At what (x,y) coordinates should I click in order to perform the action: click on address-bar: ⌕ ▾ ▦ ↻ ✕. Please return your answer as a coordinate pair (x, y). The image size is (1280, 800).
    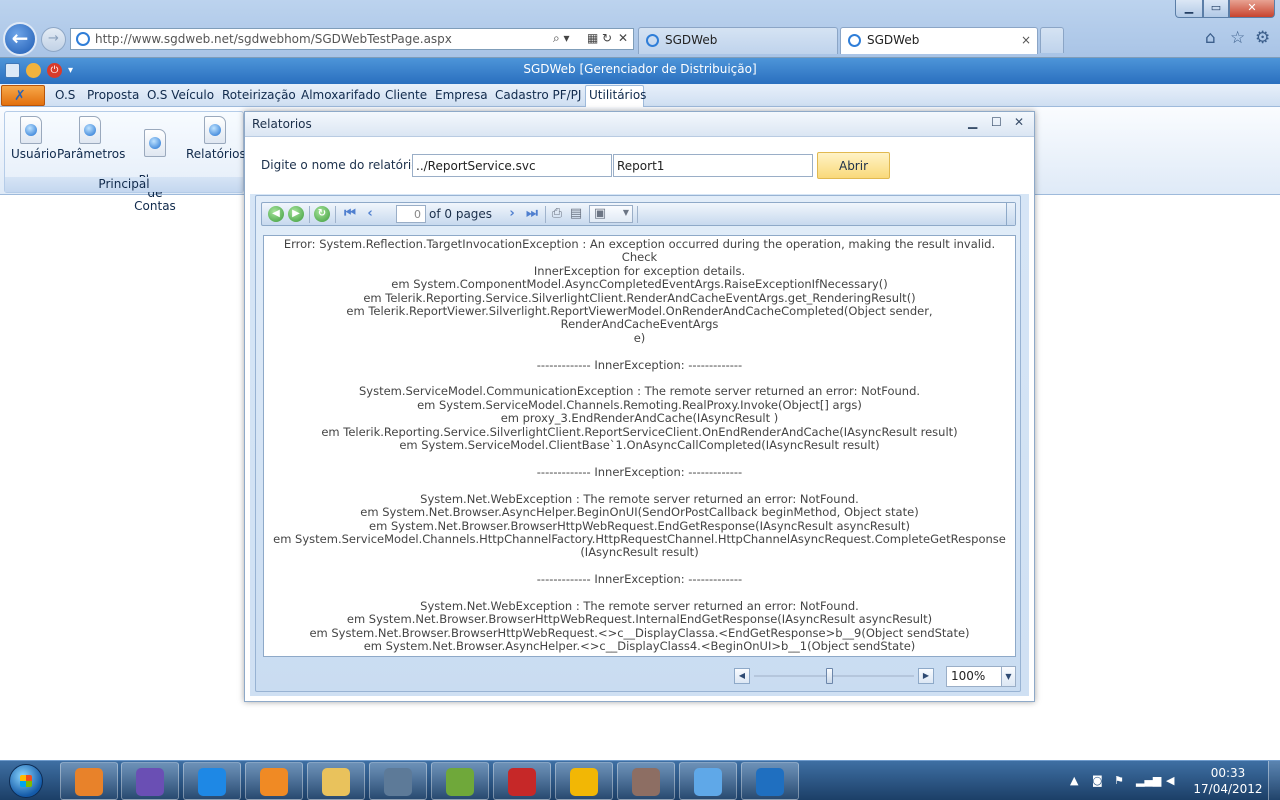
    Looking at the image, I should click on (352, 39).